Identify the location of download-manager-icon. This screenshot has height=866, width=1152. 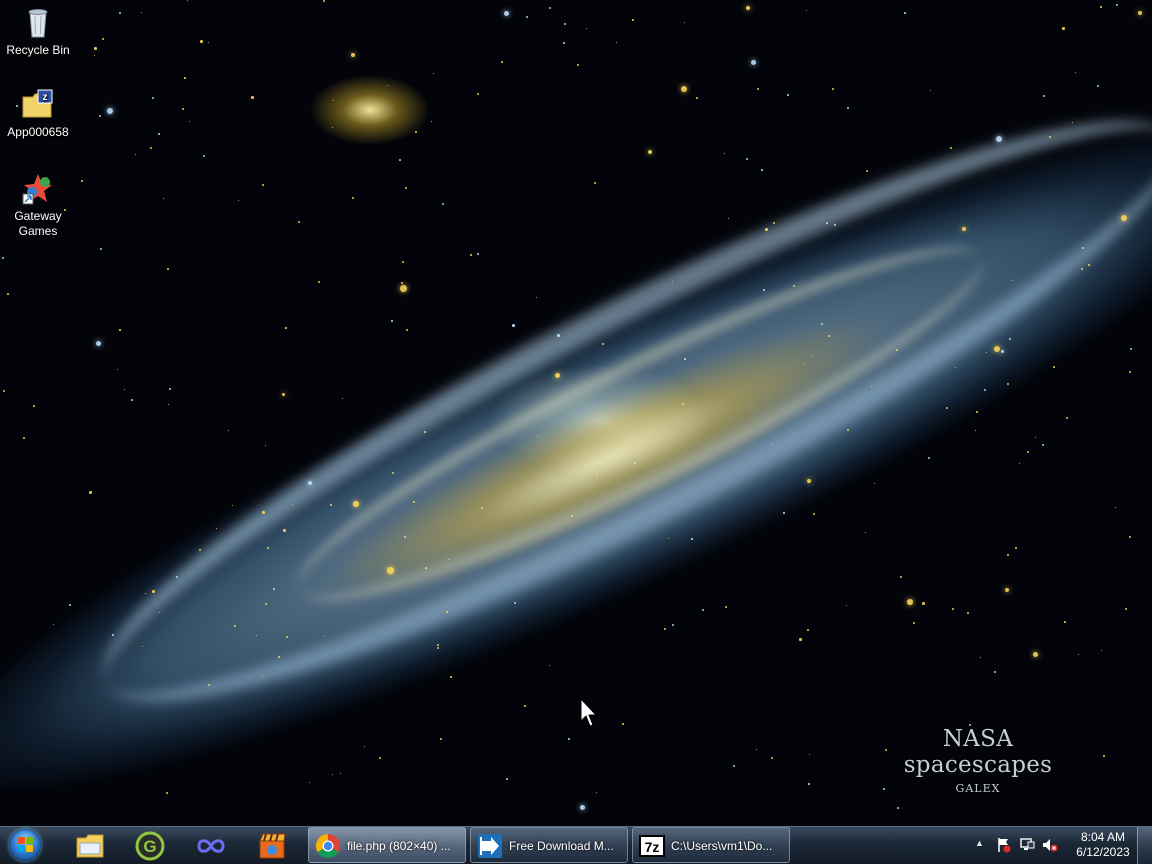
(490, 846).